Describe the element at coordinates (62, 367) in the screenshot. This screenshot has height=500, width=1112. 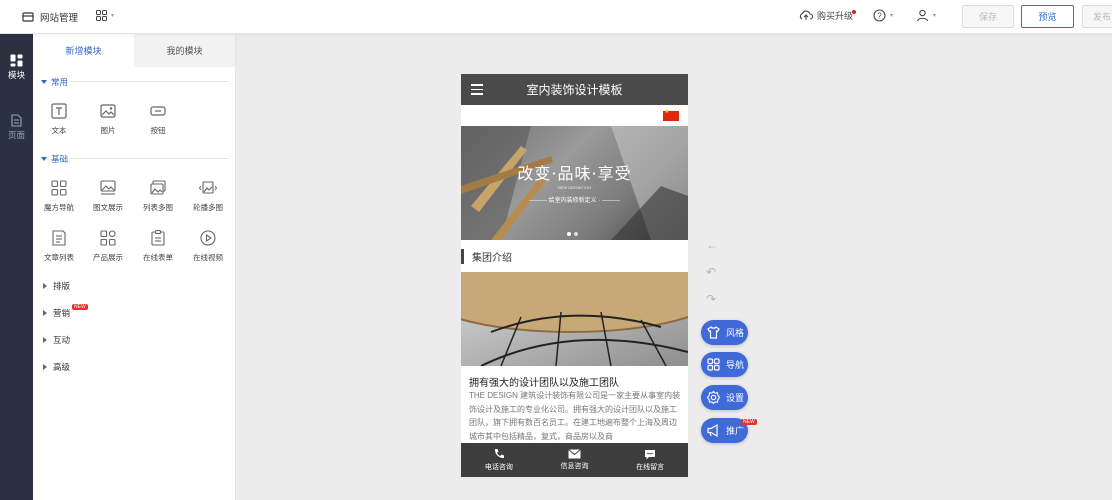
I see `category-label: 高级` at that location.